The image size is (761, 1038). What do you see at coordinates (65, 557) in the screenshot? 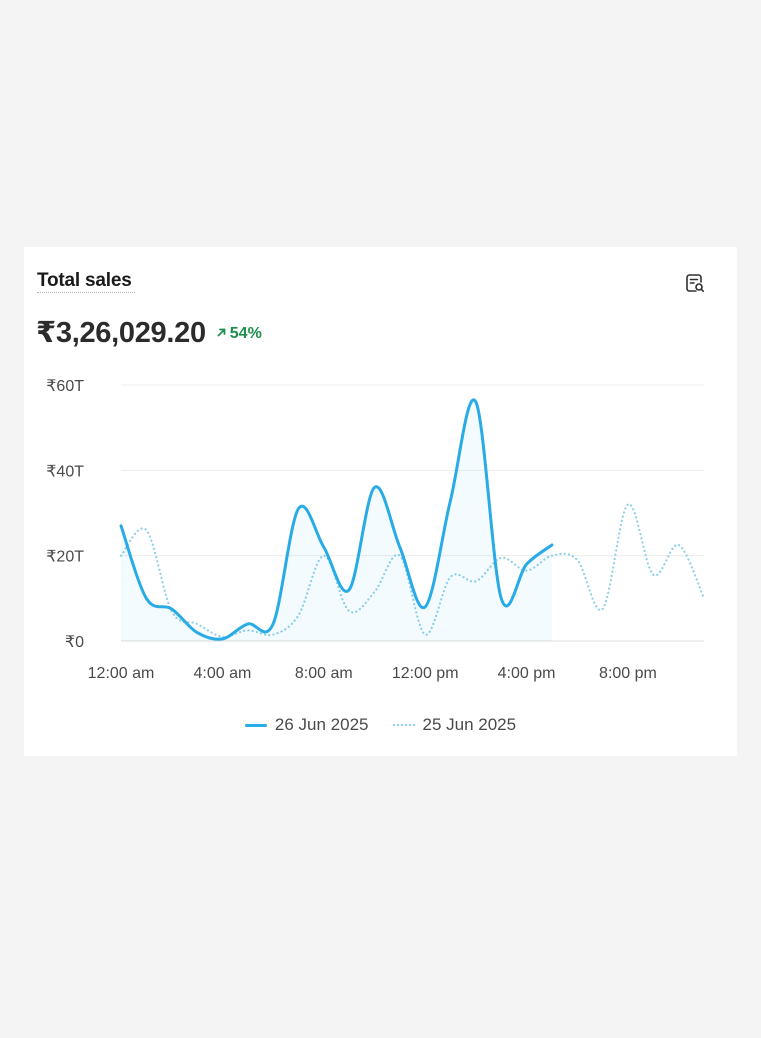
I see `y-tick-label: ₹20T` at bounding box center [65, 557].